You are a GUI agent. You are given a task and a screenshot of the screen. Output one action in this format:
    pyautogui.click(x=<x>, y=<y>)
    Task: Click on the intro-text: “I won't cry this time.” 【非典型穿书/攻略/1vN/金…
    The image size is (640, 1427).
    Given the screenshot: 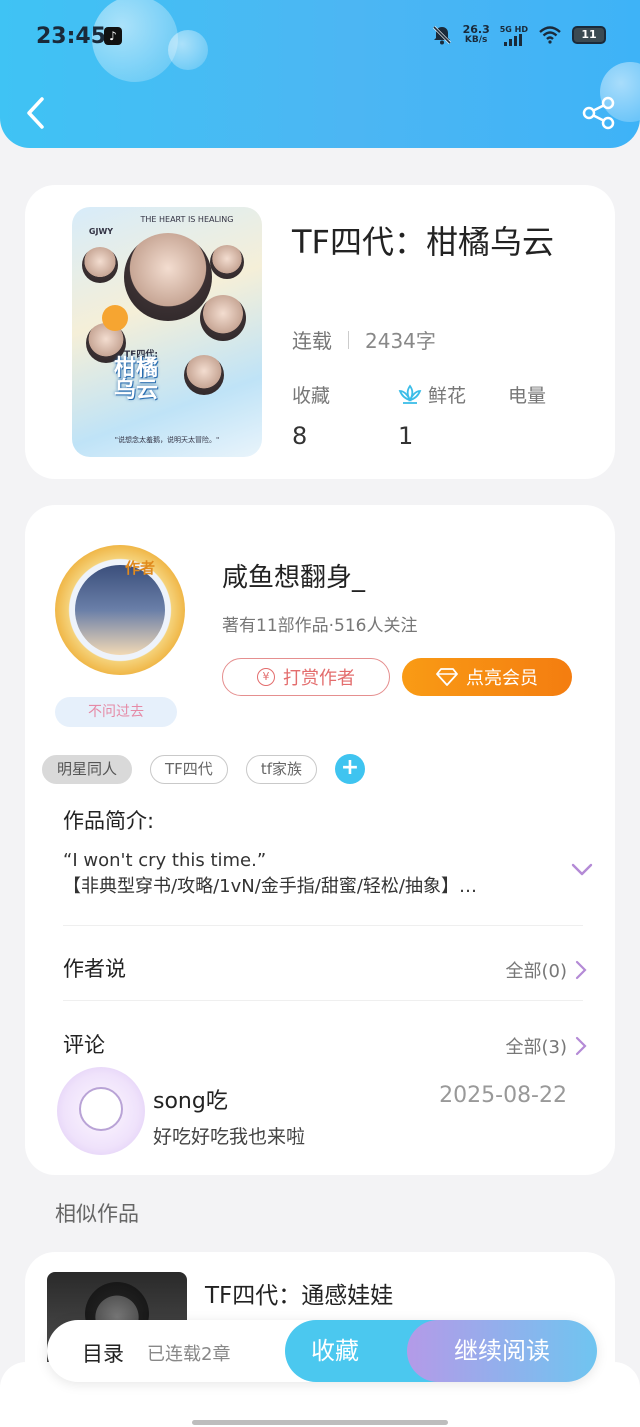 What is the action you would take?
    pyautogui.click(x=303, y=874)
    